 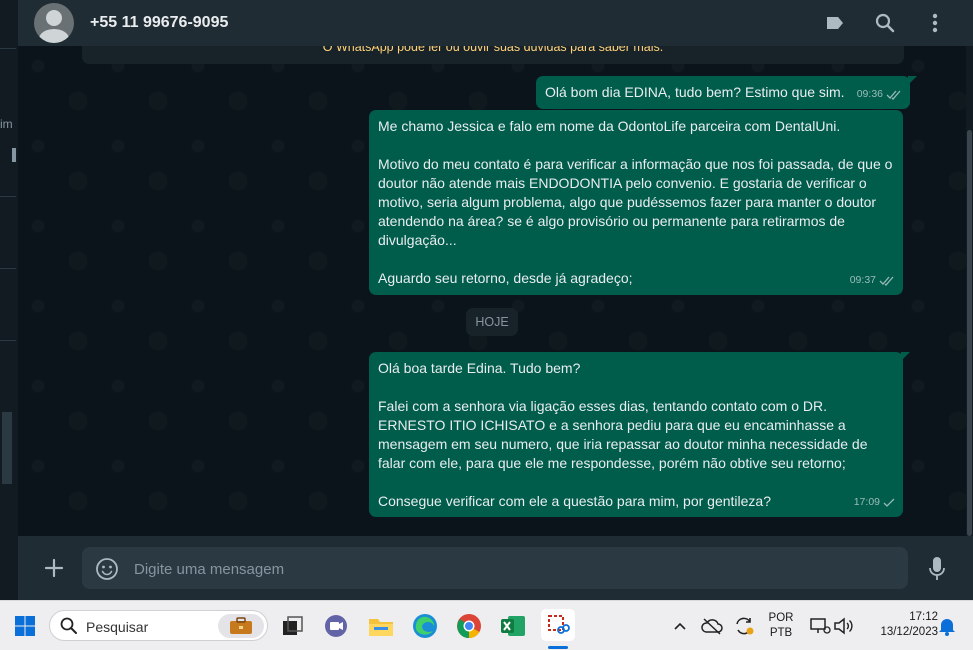 What do you see at coordinates (514, 569) in the screenshot?
I see `message-input` at bounding box center [514, 569].